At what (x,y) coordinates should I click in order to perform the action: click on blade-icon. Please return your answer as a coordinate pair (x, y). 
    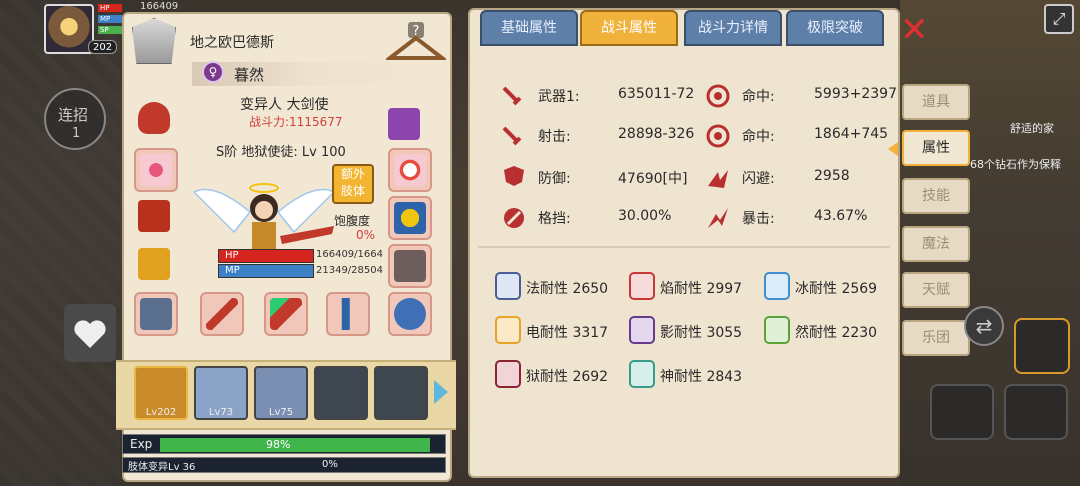
    Looking at the image, I should click on (348, 314).